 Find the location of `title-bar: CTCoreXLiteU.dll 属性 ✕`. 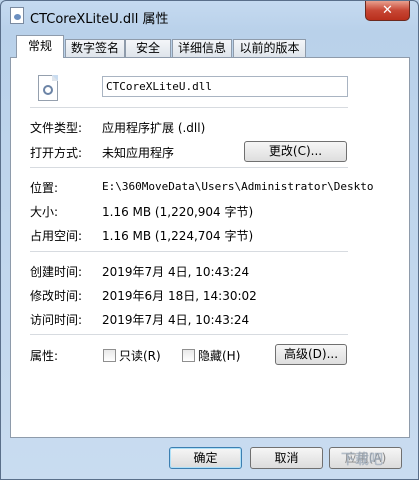

title-bar: CTCoreXLiteU.dll 属性 ✕ is located at coordinates (210, 16).